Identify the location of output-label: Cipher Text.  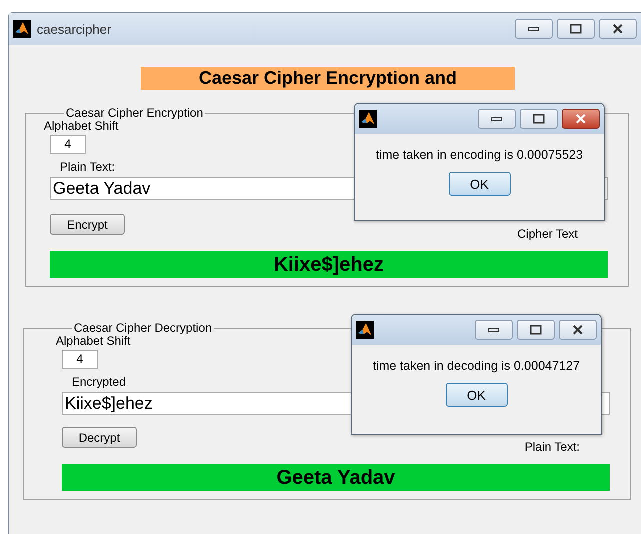
(548, 234).